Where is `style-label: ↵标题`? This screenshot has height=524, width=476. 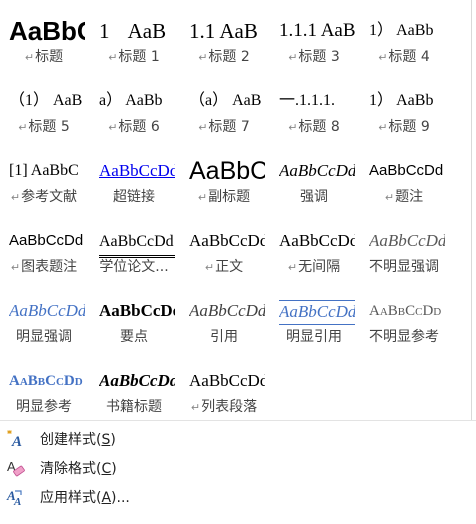
style-label: ↵标题 is located at coordinates (44, 57).